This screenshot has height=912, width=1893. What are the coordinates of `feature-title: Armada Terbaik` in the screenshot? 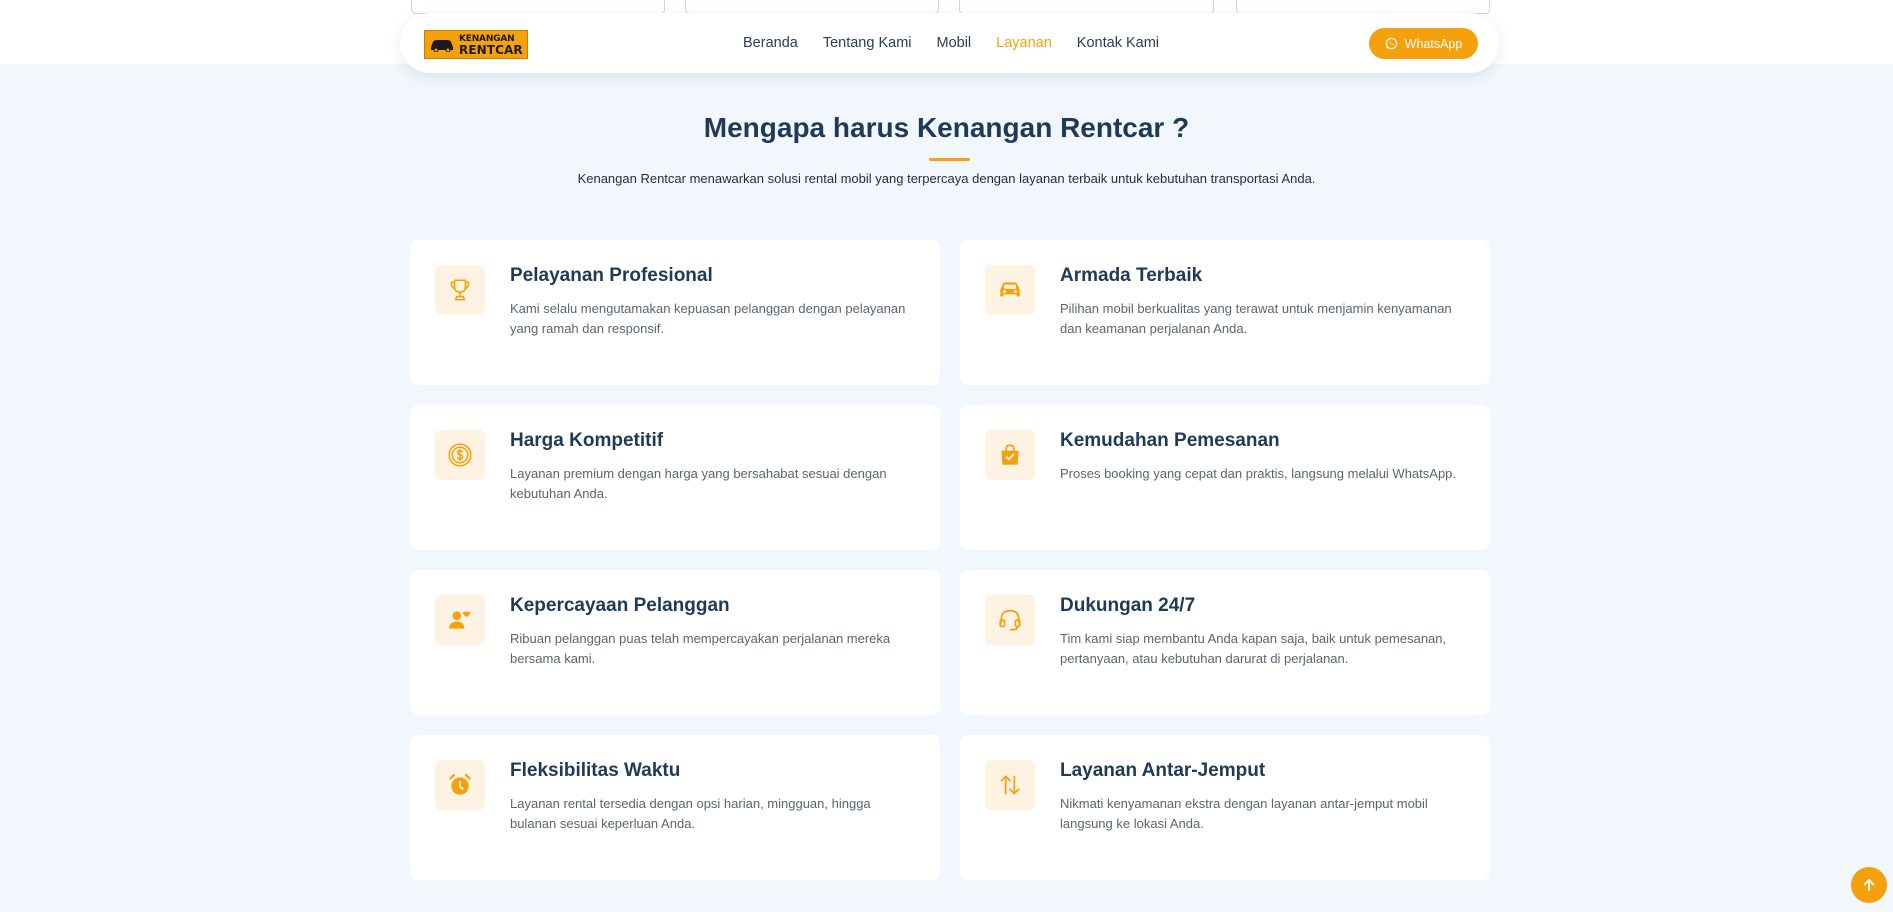 It's located at (1131, 275).